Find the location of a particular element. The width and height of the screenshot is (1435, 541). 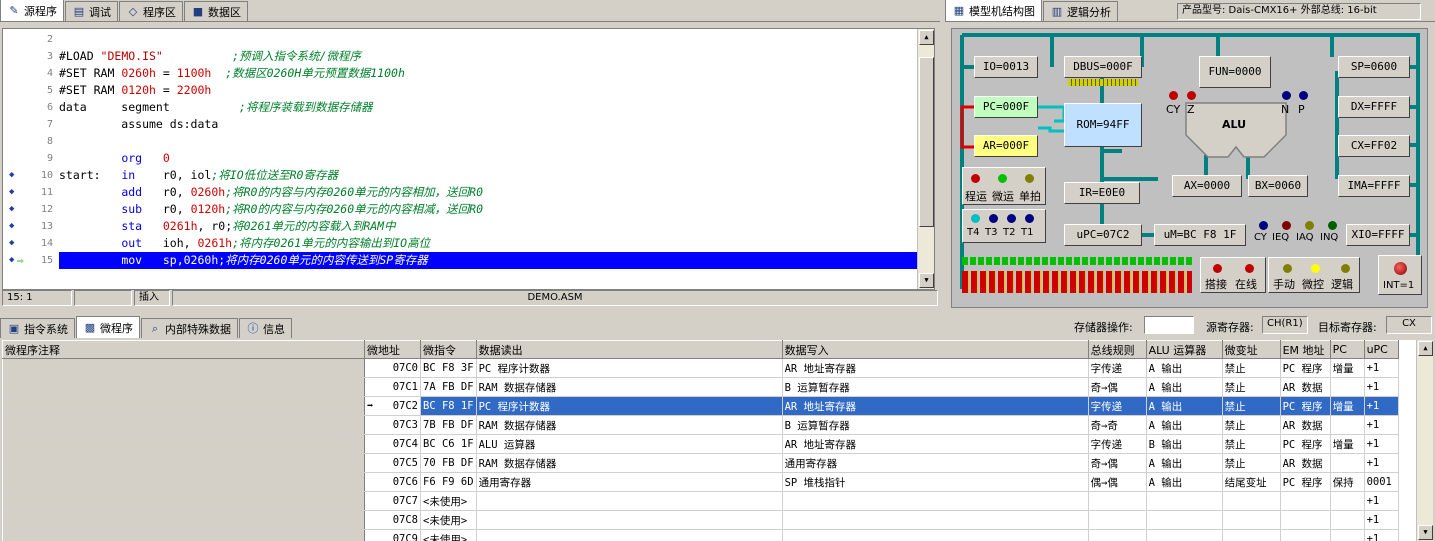

code-line: 9 org 0 is located at coordinates (461, 158).